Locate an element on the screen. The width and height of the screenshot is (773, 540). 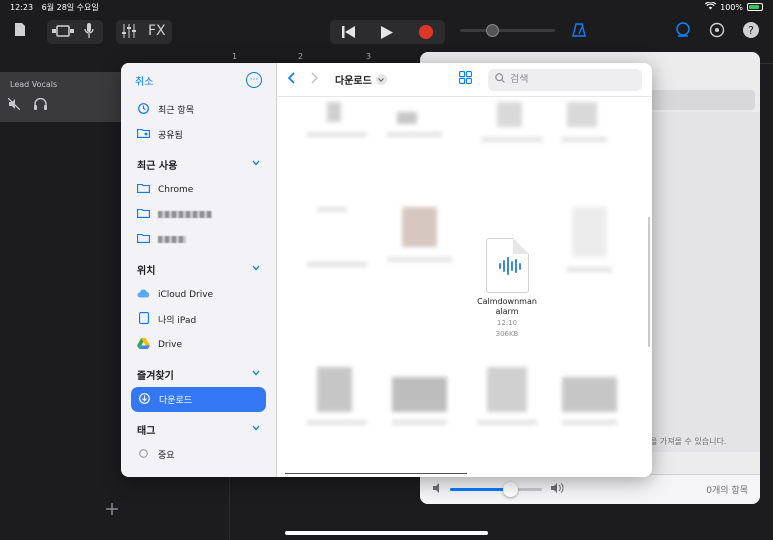
file-name-line: alarm is located at coordinates (507, 311).